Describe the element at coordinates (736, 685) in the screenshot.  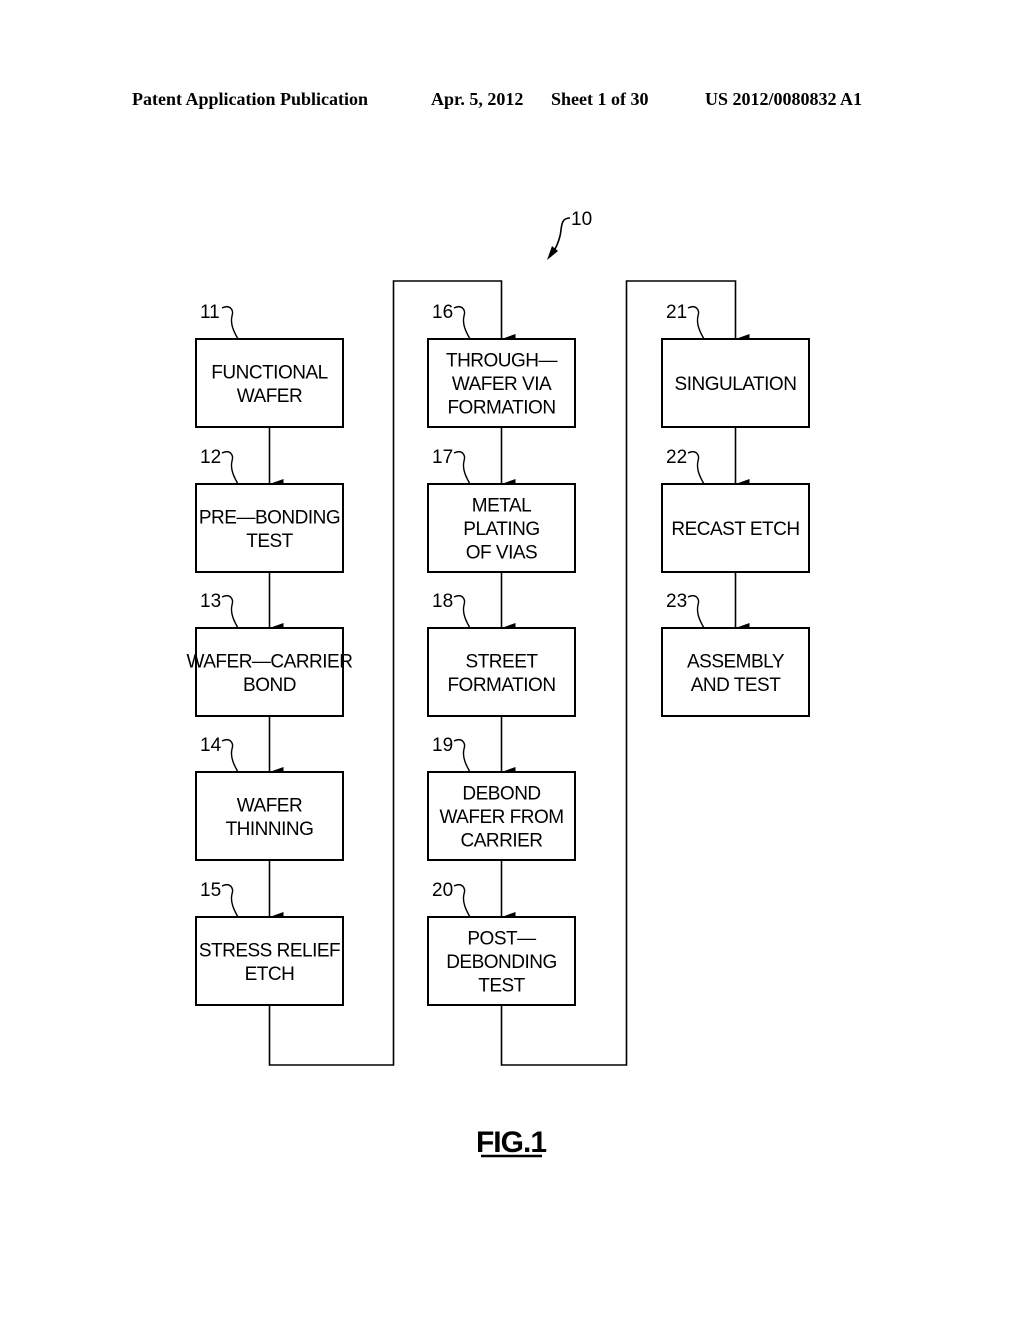
I see `process-step-label: AND TEST` at that location.